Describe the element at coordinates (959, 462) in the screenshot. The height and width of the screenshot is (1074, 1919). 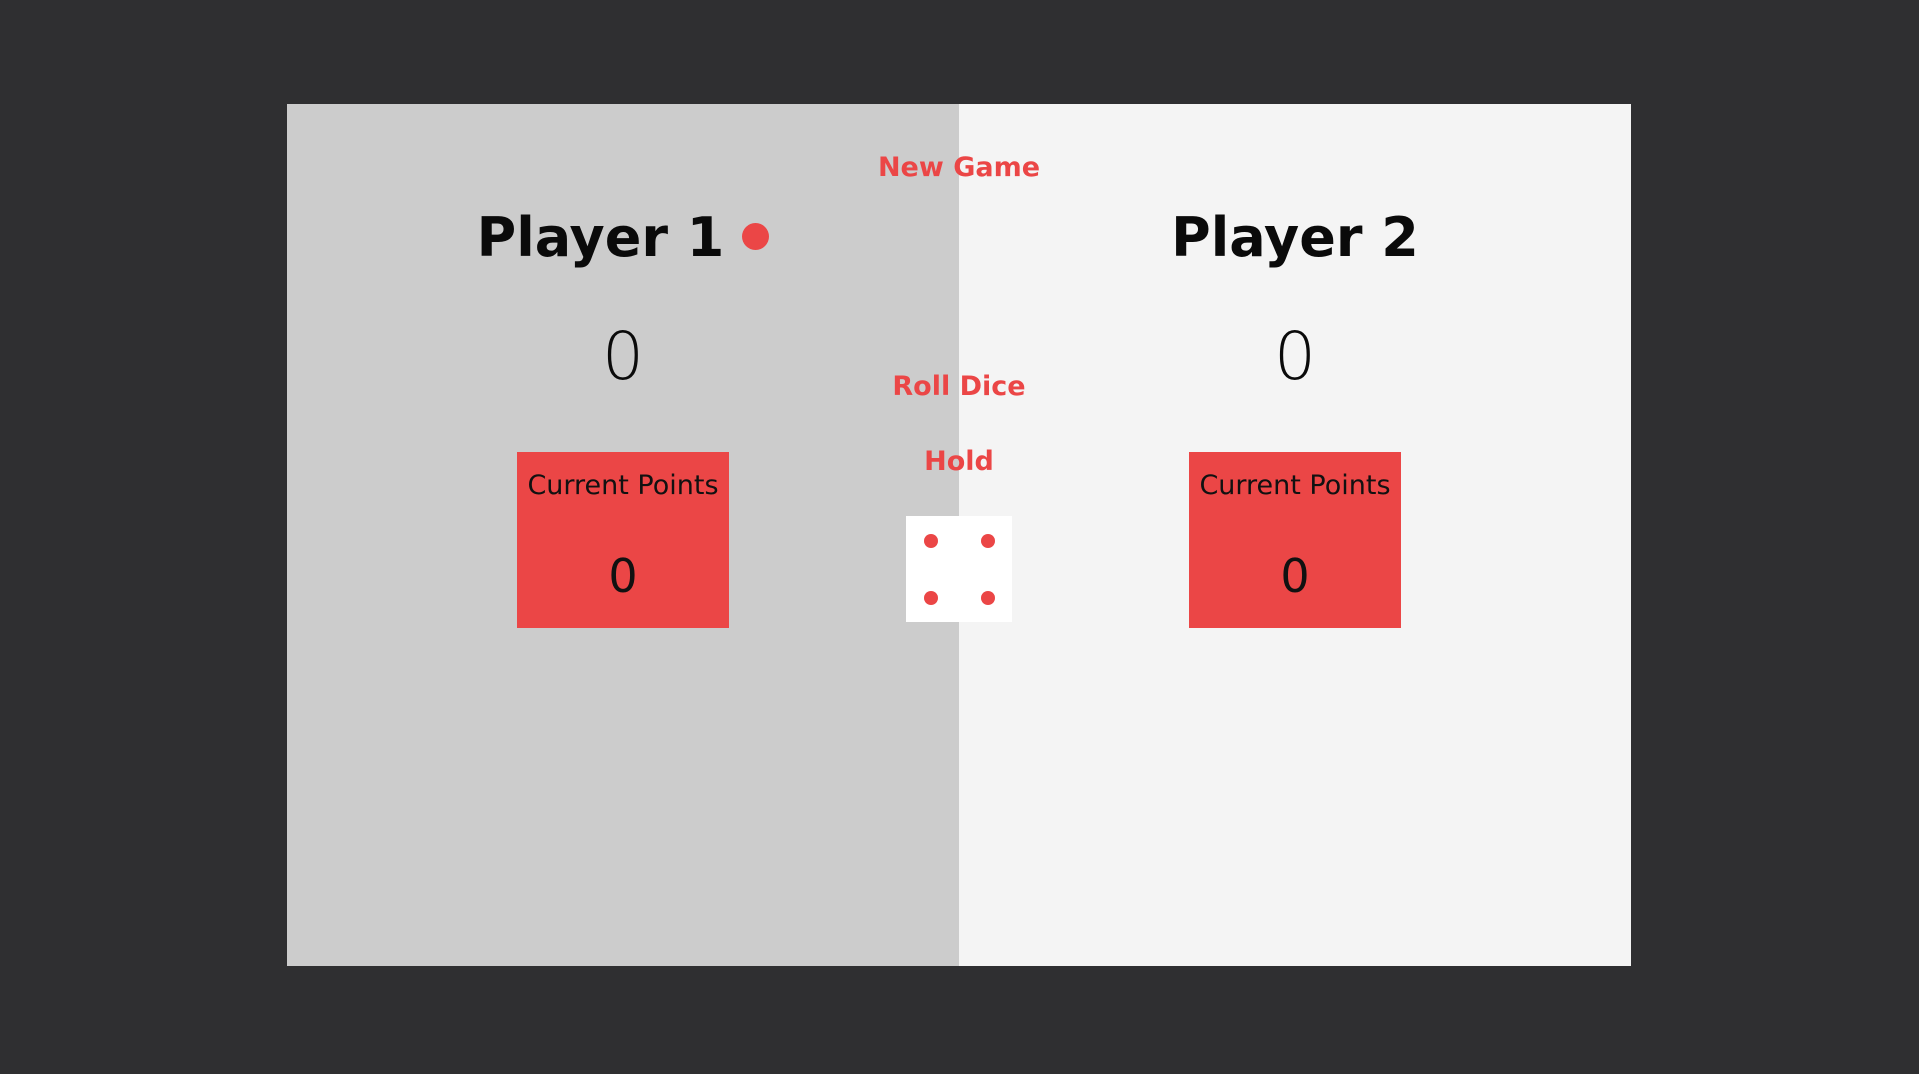
I see `hold-button: Hold` at that location.